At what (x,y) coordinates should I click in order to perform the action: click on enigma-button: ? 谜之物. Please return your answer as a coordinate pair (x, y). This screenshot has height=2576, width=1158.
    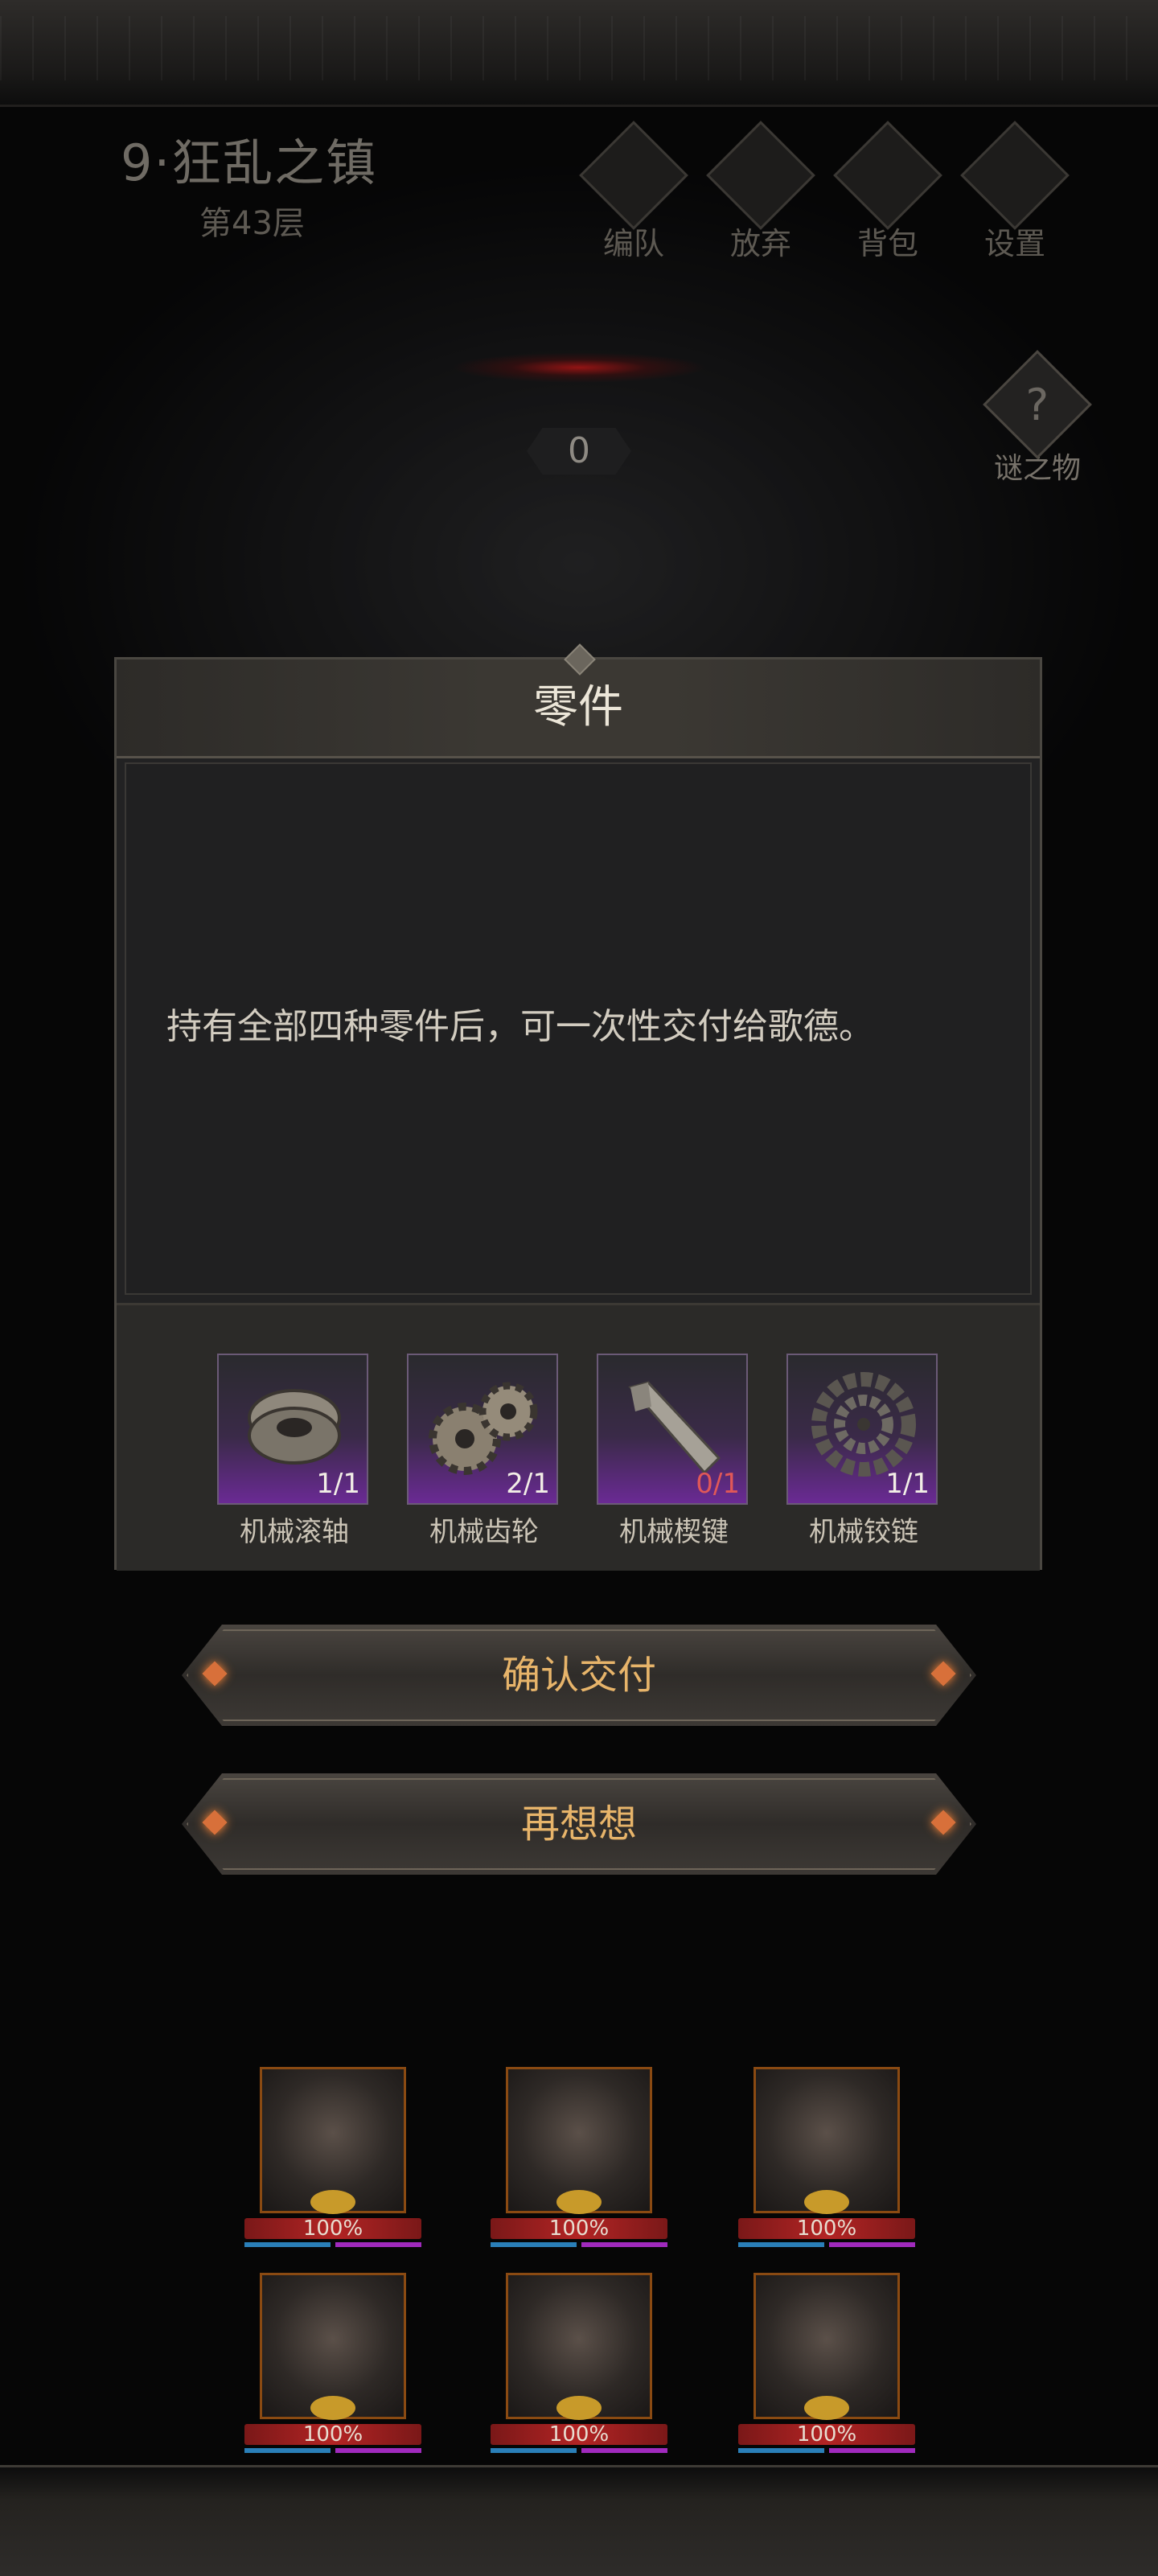
    Looking at the image, I should click on (1037, 418).